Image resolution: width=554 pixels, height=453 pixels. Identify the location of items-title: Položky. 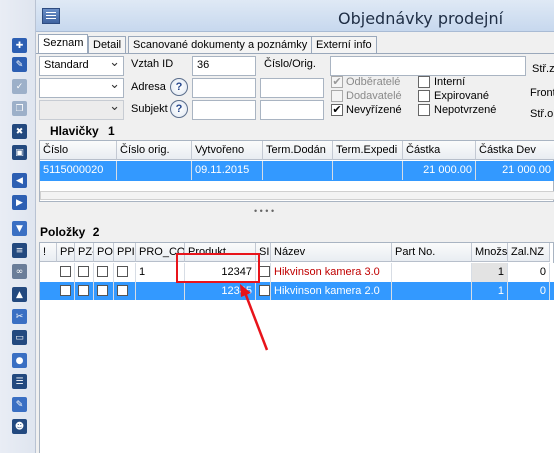
(63, 232).